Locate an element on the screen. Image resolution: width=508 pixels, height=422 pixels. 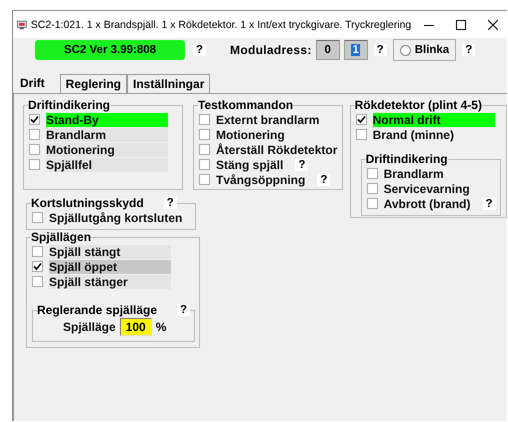
address-field: 0 is located at coordinates (328, 50).